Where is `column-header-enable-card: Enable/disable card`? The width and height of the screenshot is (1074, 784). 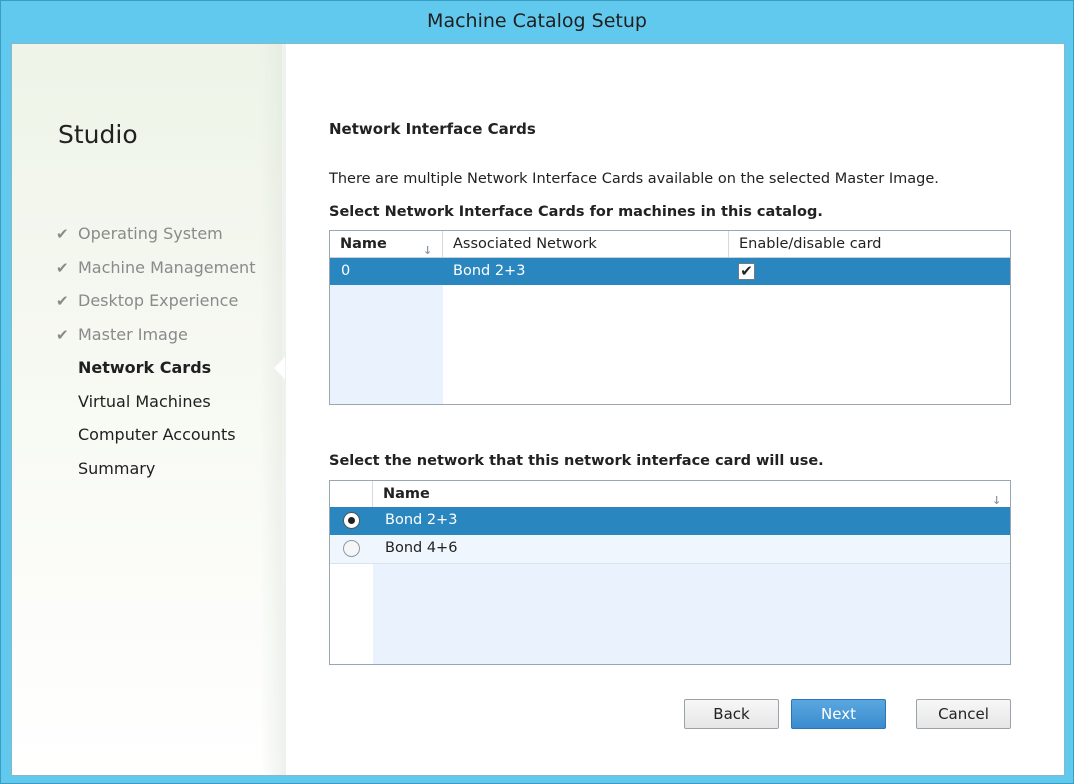 column-header-enable-card: Enable/disable card is located at coordinates (869, 244).